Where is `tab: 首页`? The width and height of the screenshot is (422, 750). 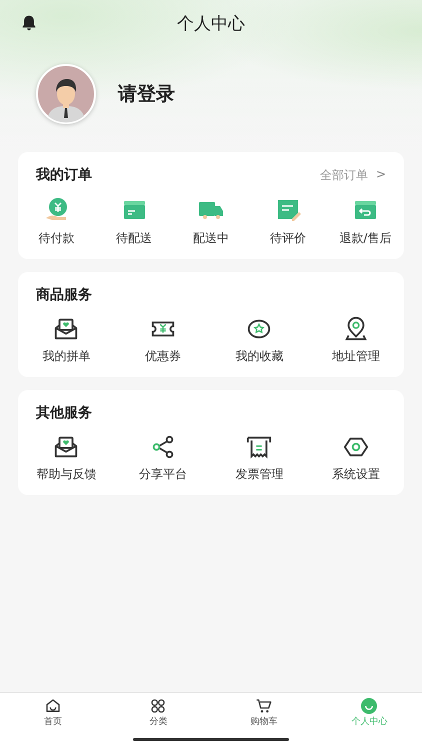
tab: 首页 is located at coordinates (53, 713).